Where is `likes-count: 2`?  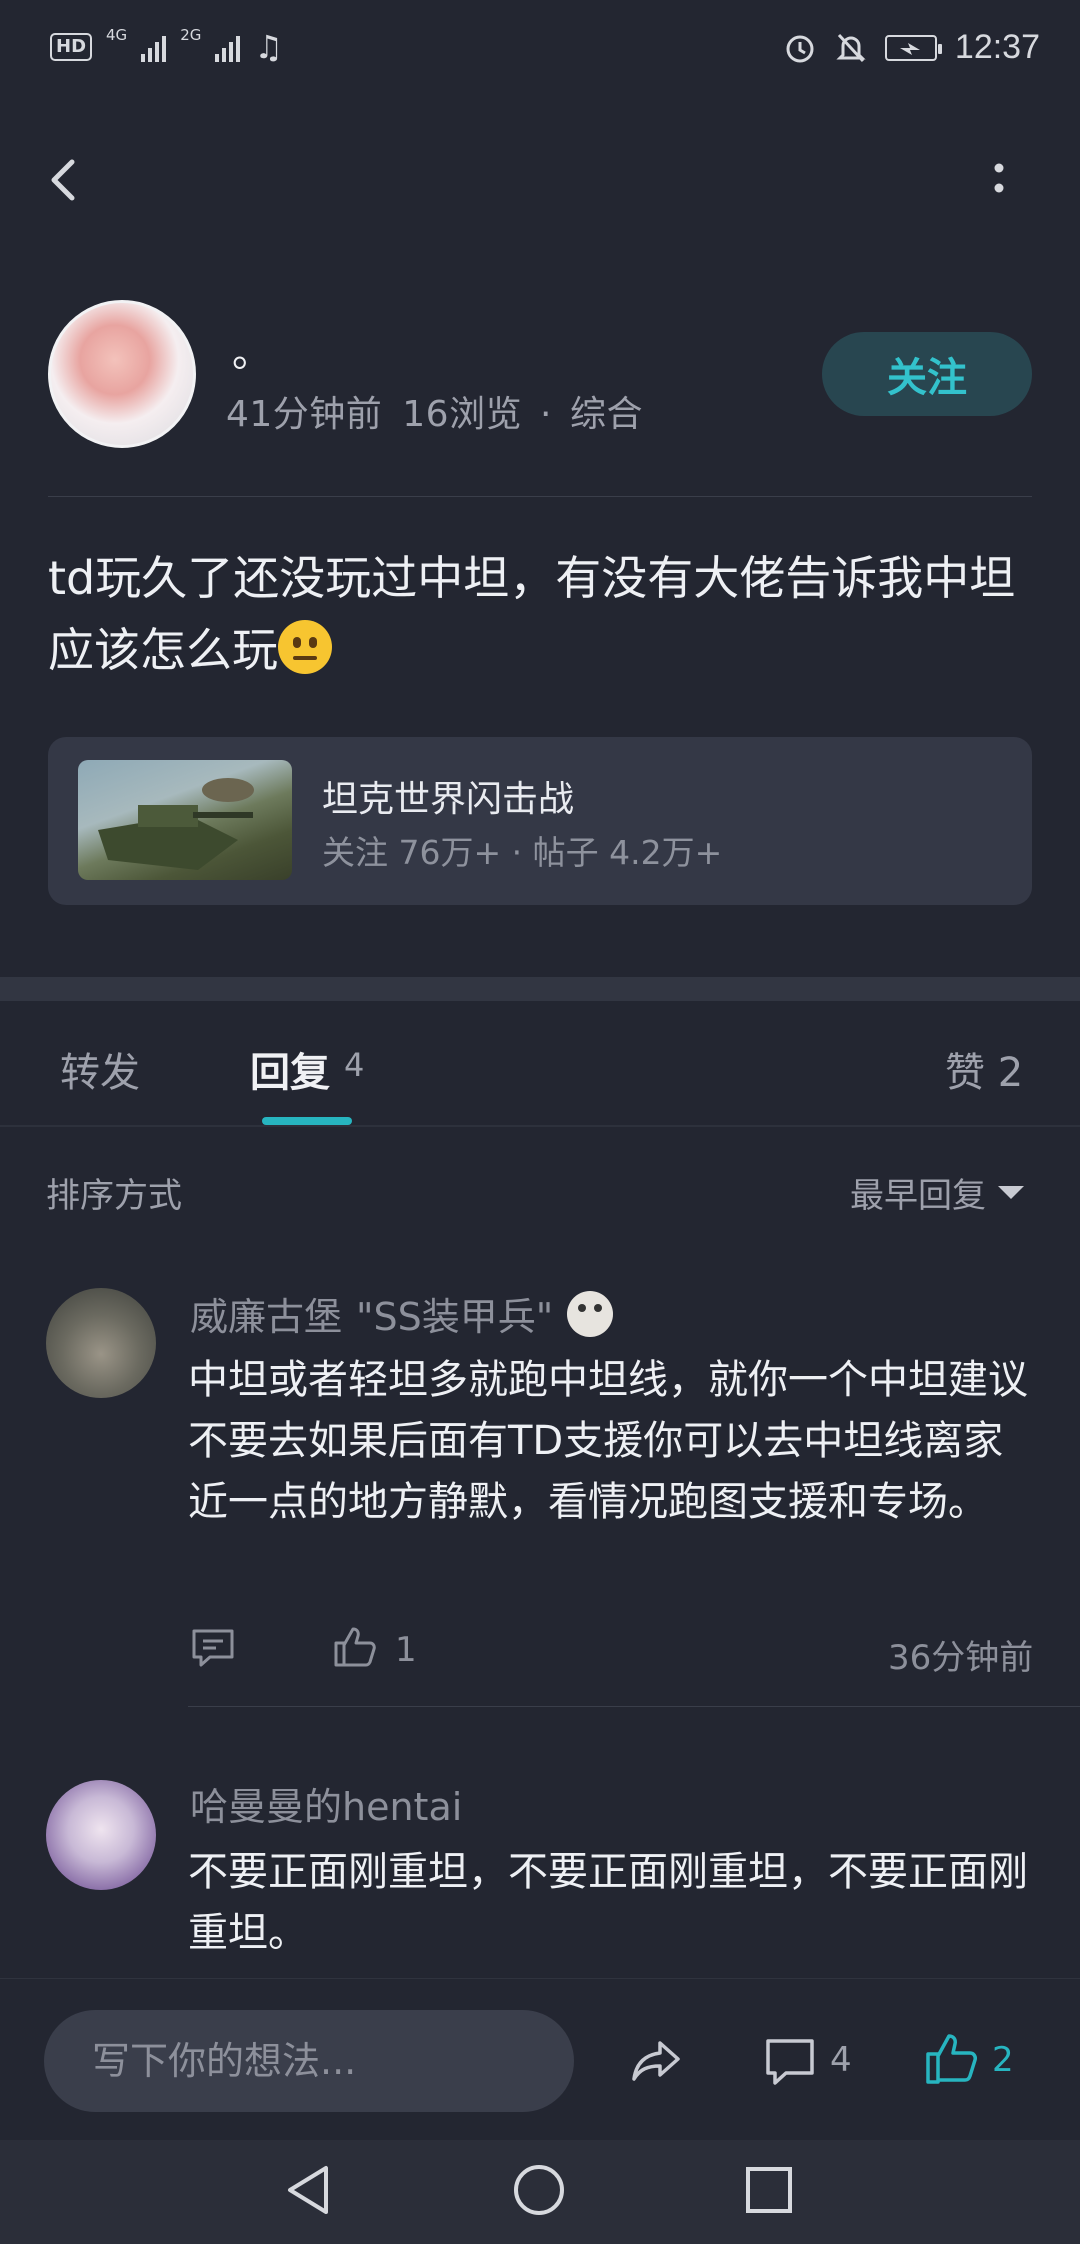 likes-count: 2 is located at coordinates (1003, 2060).